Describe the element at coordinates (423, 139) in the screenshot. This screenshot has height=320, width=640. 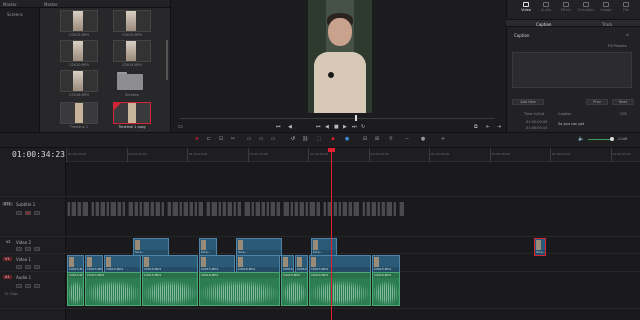
I see `zoom-slider-handle-icon: ●` at that location.